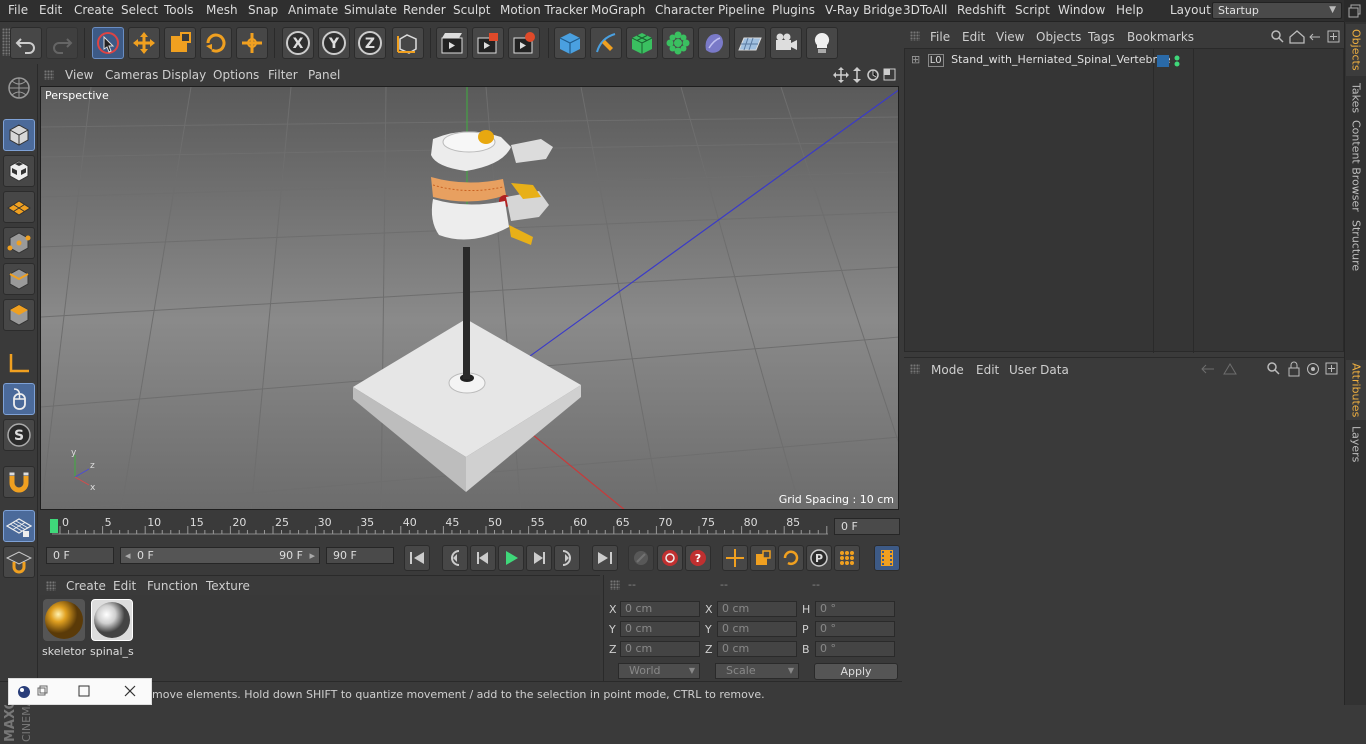  I want to click on back-icon, so click(1314, 37).